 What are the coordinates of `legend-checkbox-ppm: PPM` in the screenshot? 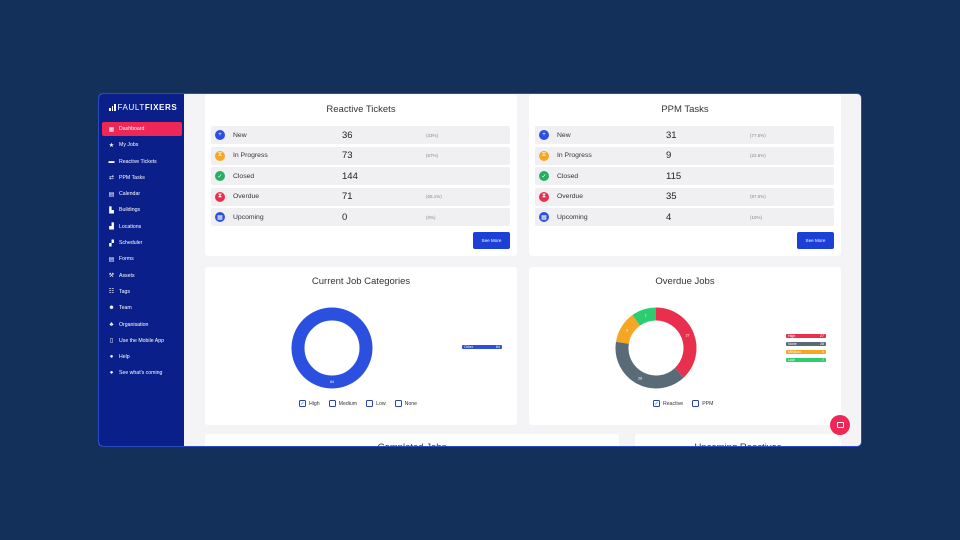 It's located at (702, 403).